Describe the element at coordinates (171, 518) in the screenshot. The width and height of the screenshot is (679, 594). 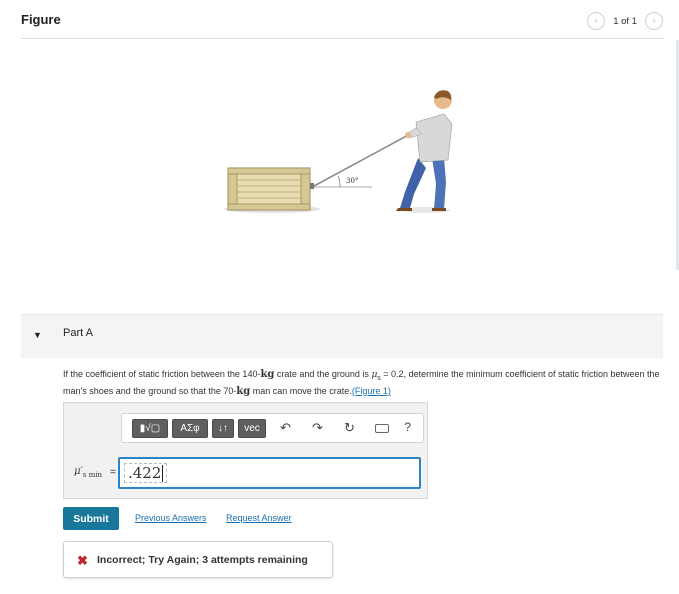
I see `previous-answers-link: Previous Answers` at that location.